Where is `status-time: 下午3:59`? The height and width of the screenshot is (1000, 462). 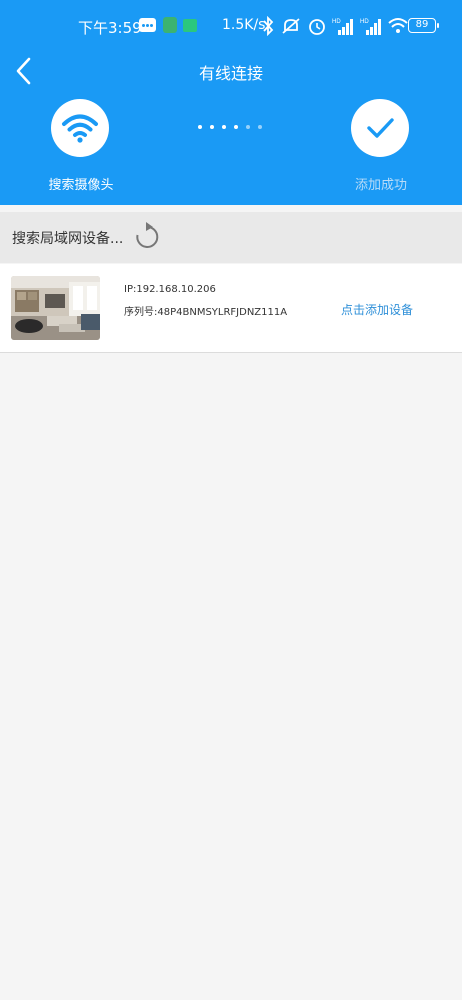 status-time: 下午3:59 is located at coordinates (110, 28).